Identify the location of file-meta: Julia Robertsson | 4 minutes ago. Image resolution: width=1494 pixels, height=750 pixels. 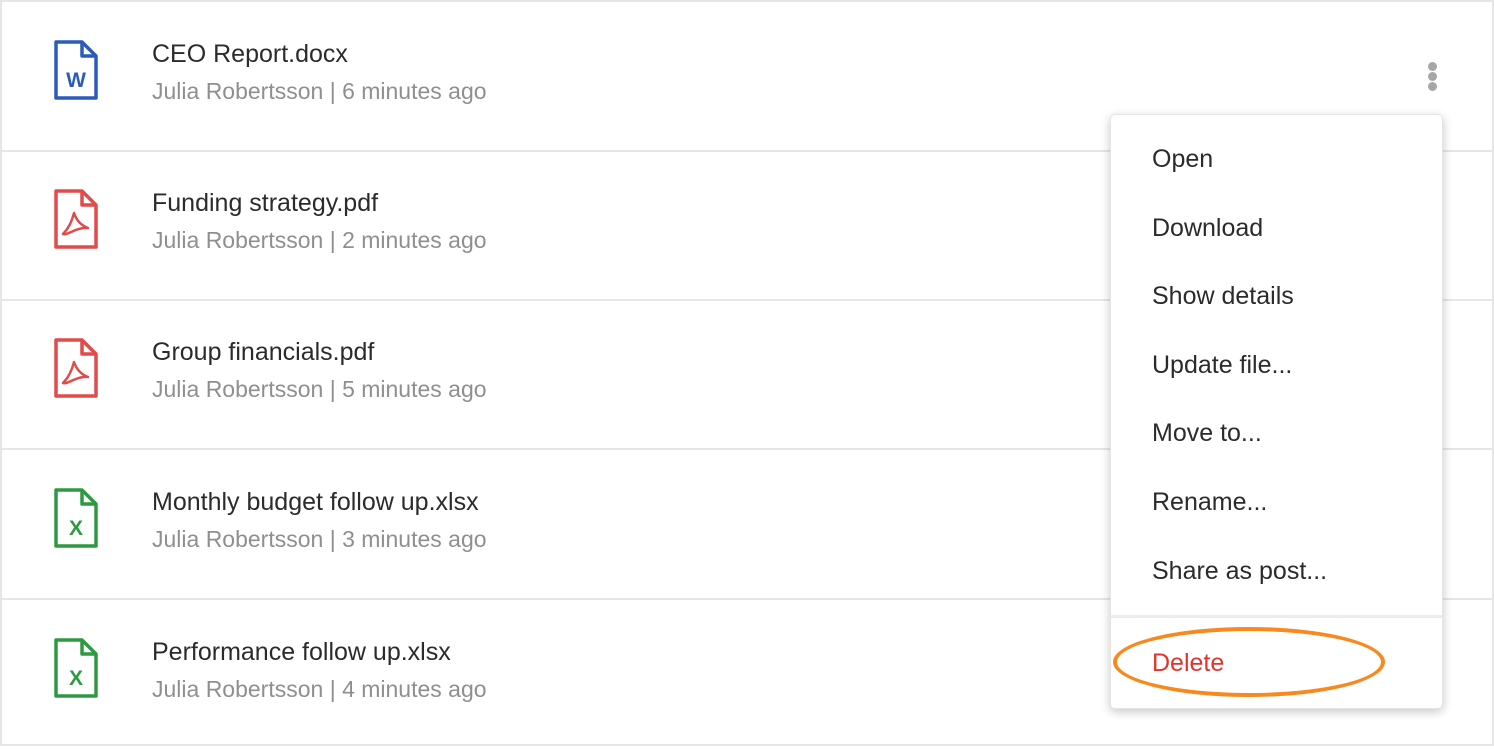
(319, 689).